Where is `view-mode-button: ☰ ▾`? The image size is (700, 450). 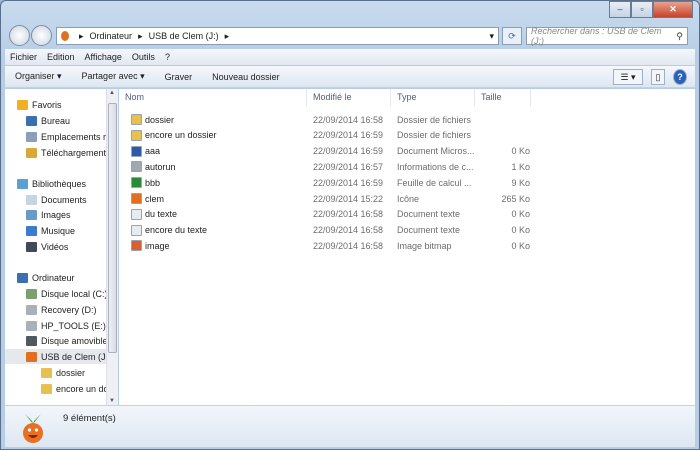 view-mode-button: ☰ ▾ is located at coordinates (628, 77).